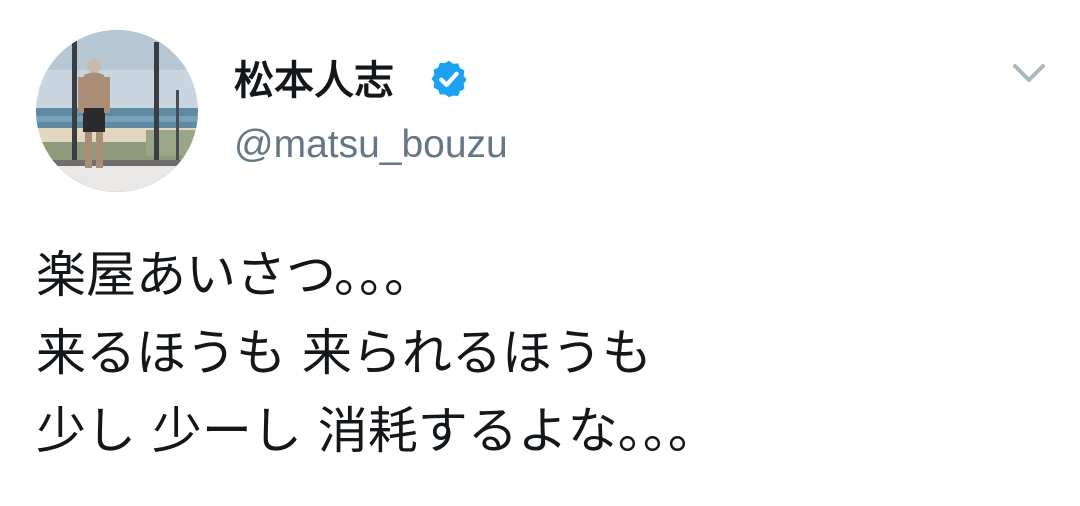  I want to click on chevron-down-icon, so click(1029, 74).